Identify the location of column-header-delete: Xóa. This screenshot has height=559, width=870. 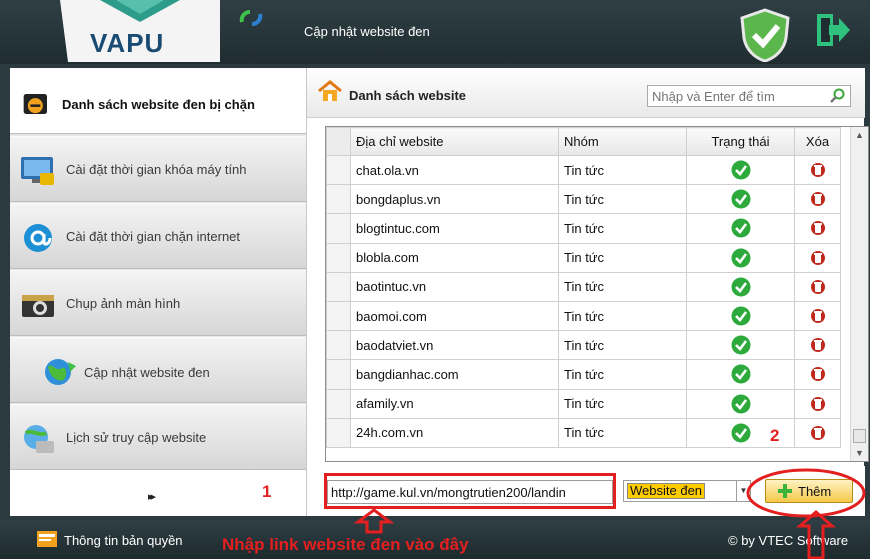
(817, 141).